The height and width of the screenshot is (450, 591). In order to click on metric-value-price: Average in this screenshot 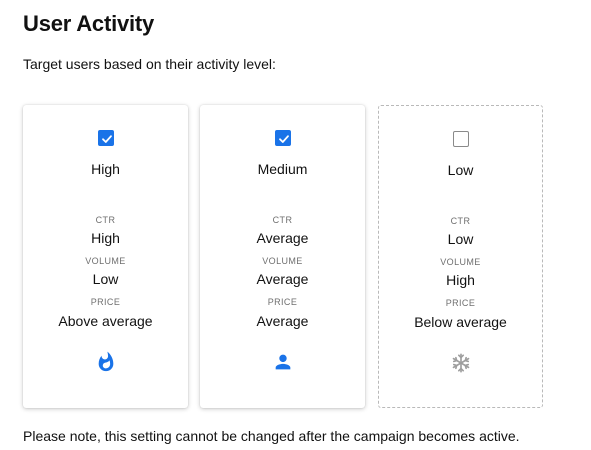, I will do `click(282, 321)`.